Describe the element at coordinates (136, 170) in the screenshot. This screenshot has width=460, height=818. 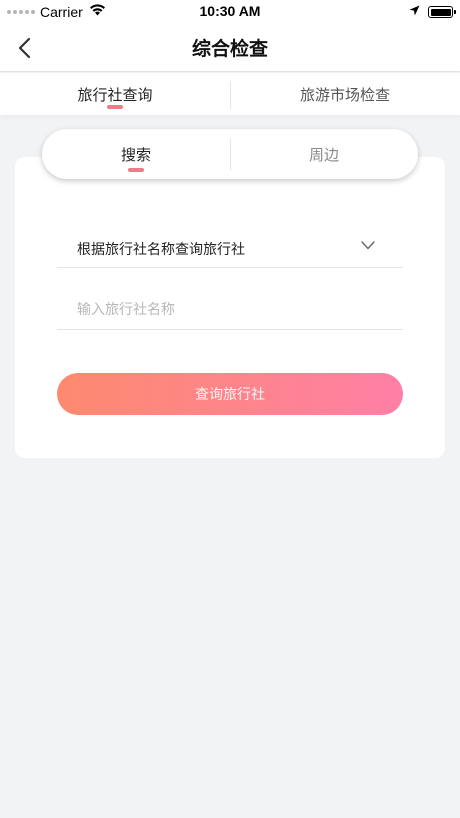
I see `active-segment-indicator` at that location.